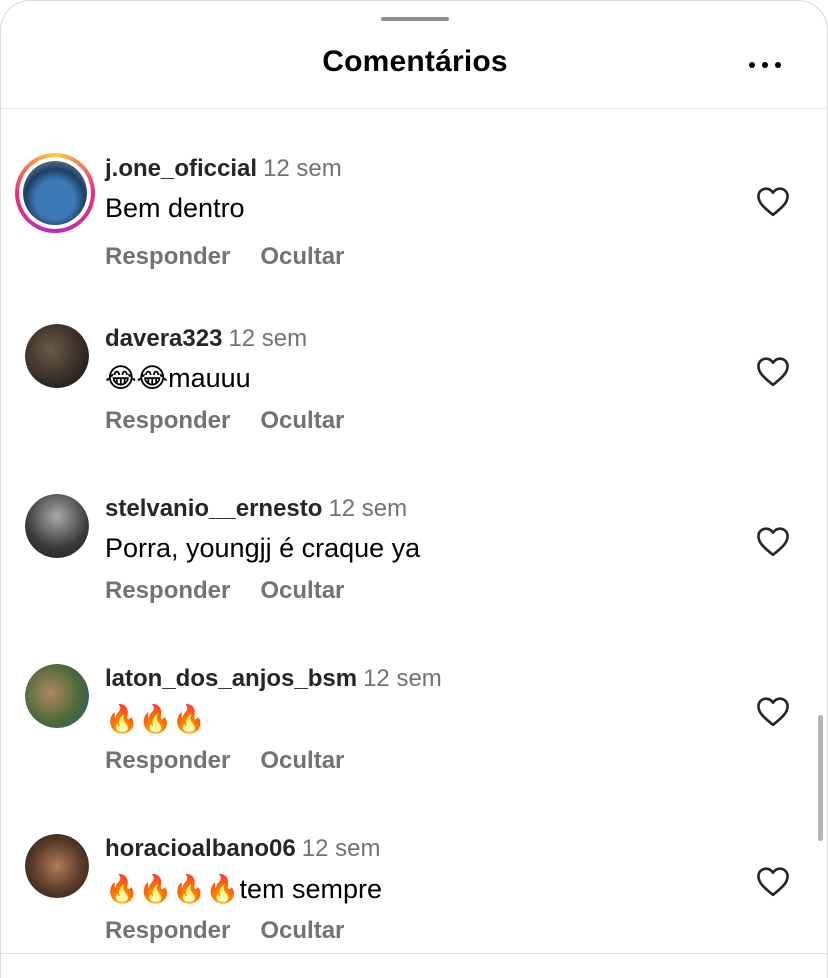 The width and height of the screenshot is (828, 978). Describe the element at coordinates (178, 378) in the screenshot. I see `comment-text: 😂😂mauuu` at that location.